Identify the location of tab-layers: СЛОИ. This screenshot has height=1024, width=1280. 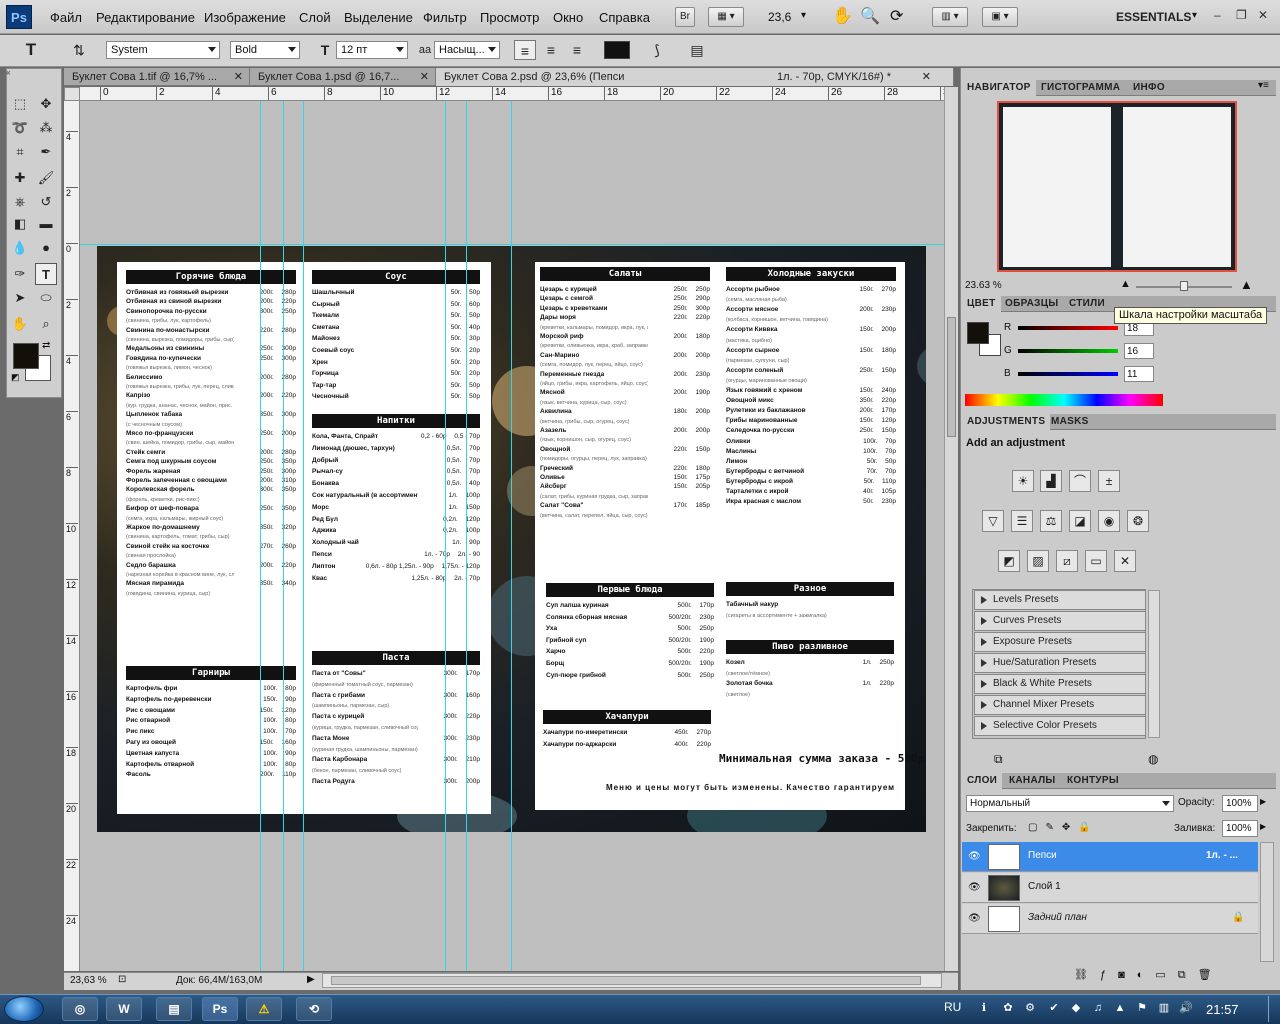
(982, 781).